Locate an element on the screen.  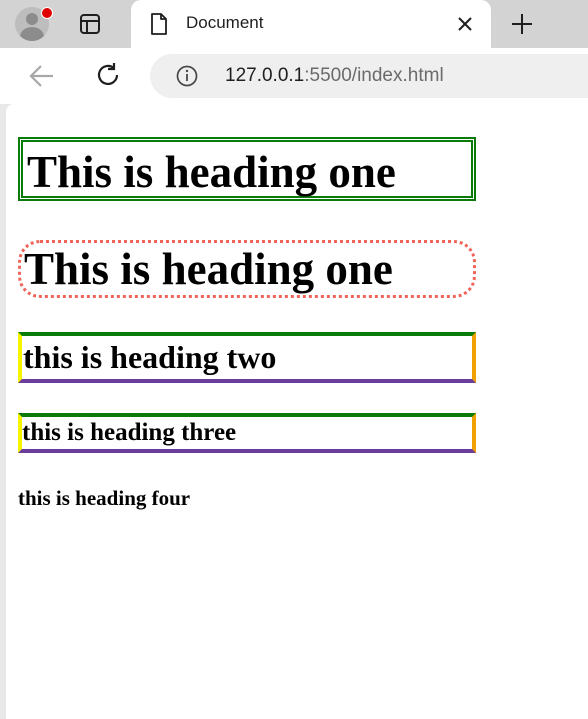
tab-strip: Document is located at coordinates (294, 24).